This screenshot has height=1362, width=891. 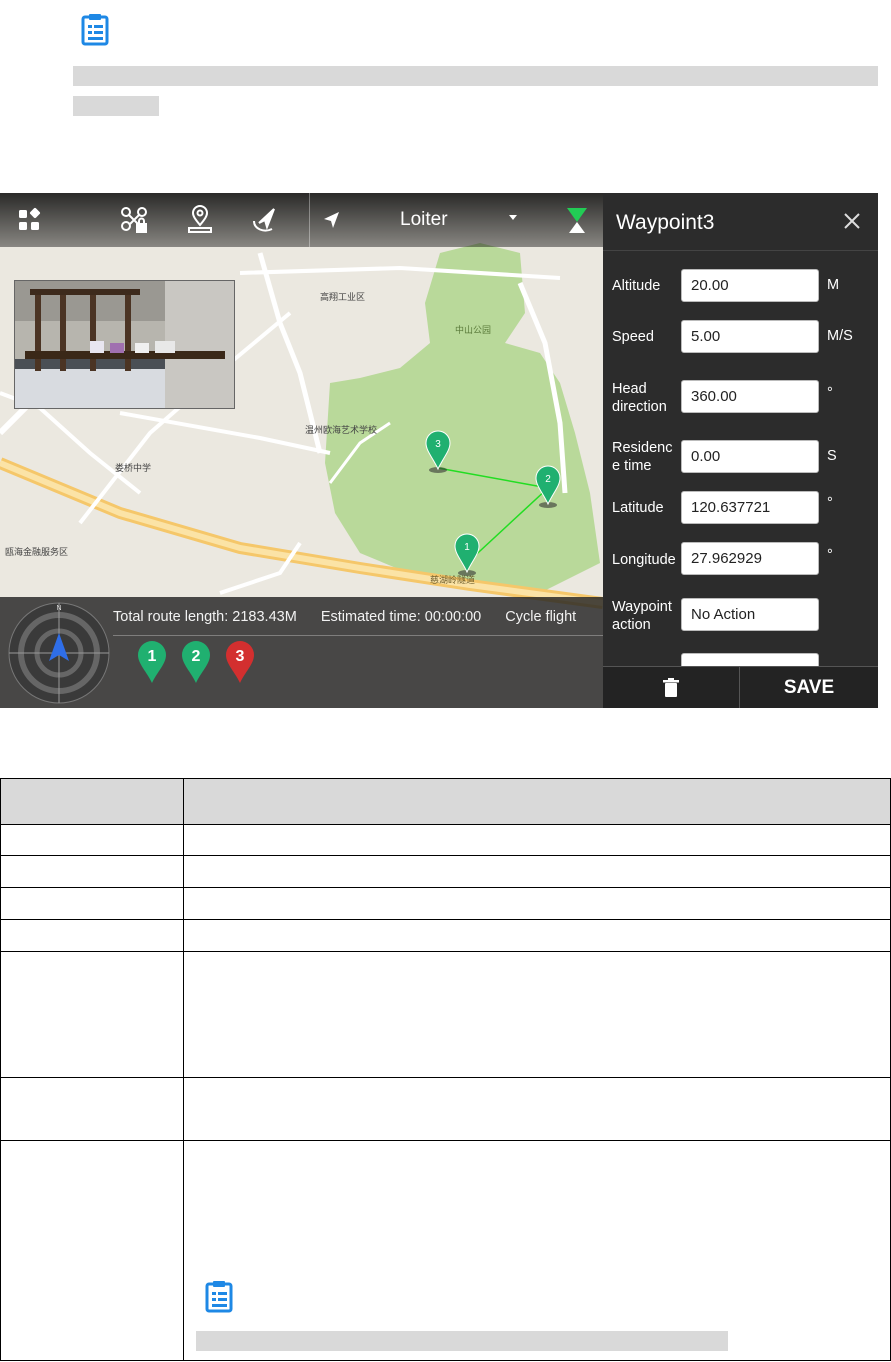 What do you see at coordinates (852, 221) in the screenshot?
I see `close-icon` at bounding box center [852, 221].